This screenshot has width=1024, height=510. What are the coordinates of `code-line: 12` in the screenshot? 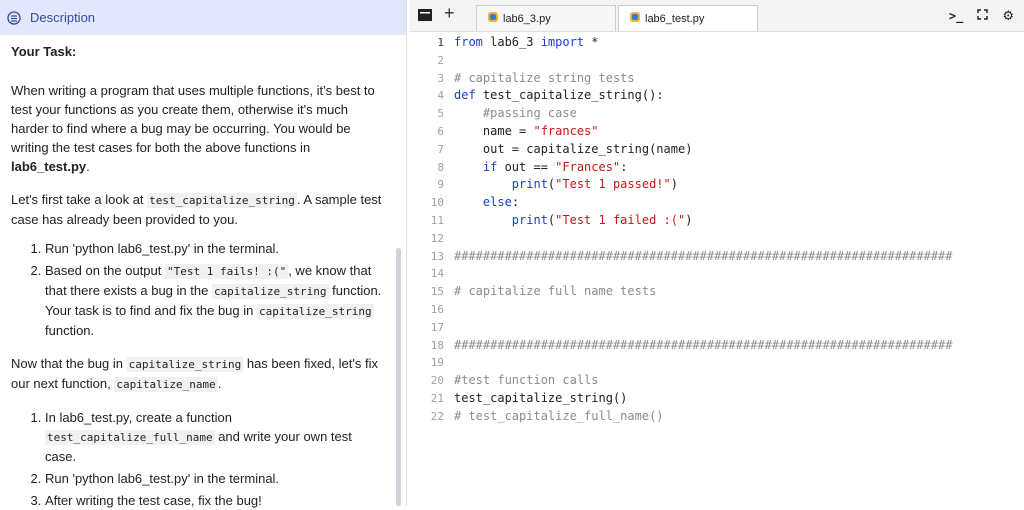 It's located at (717, 239).